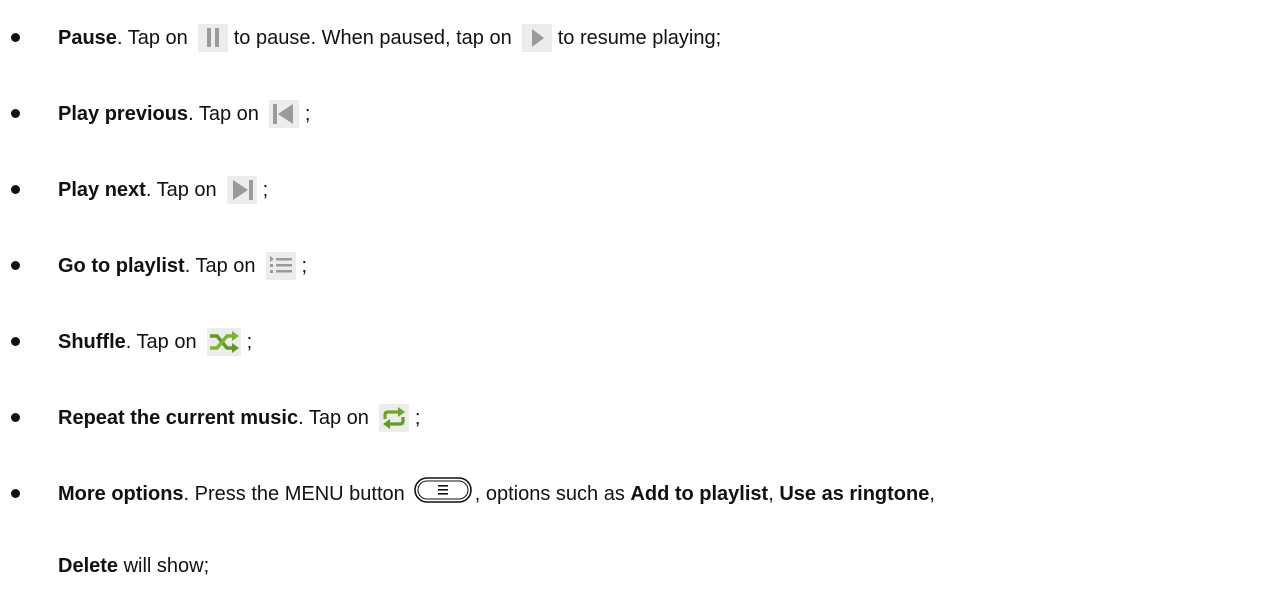 This screenshot has height=603, width=1271. I want to click on item-text: to pause. When paused, tap on, so click(372, 38).